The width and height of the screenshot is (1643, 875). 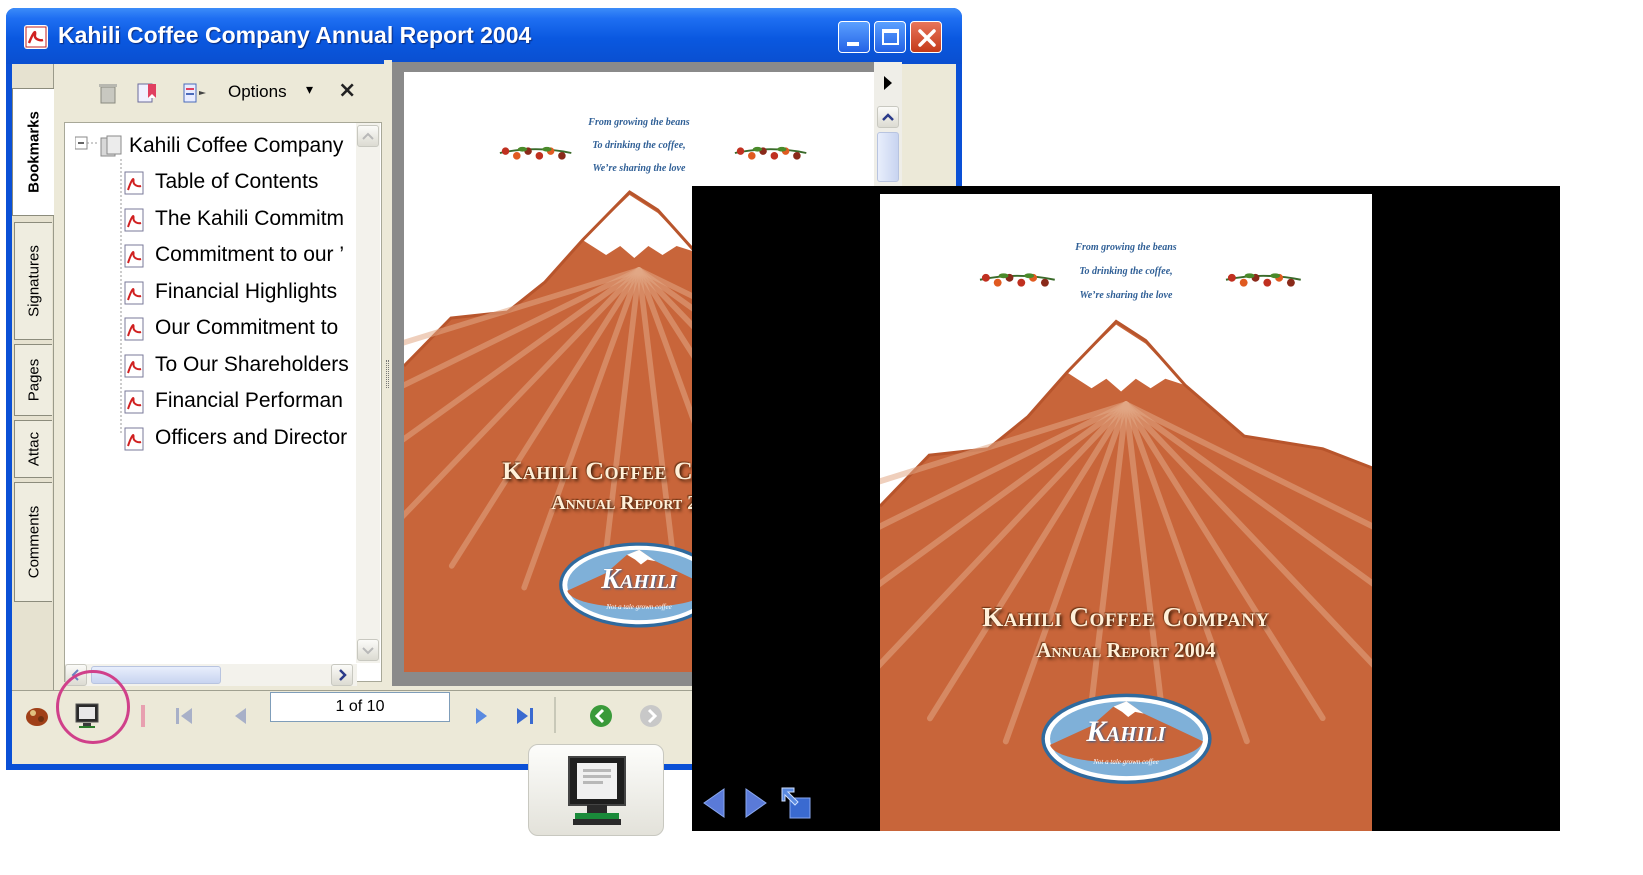 I want to click on bookmark-label: Table of Contents, so click(x=237, y=181).